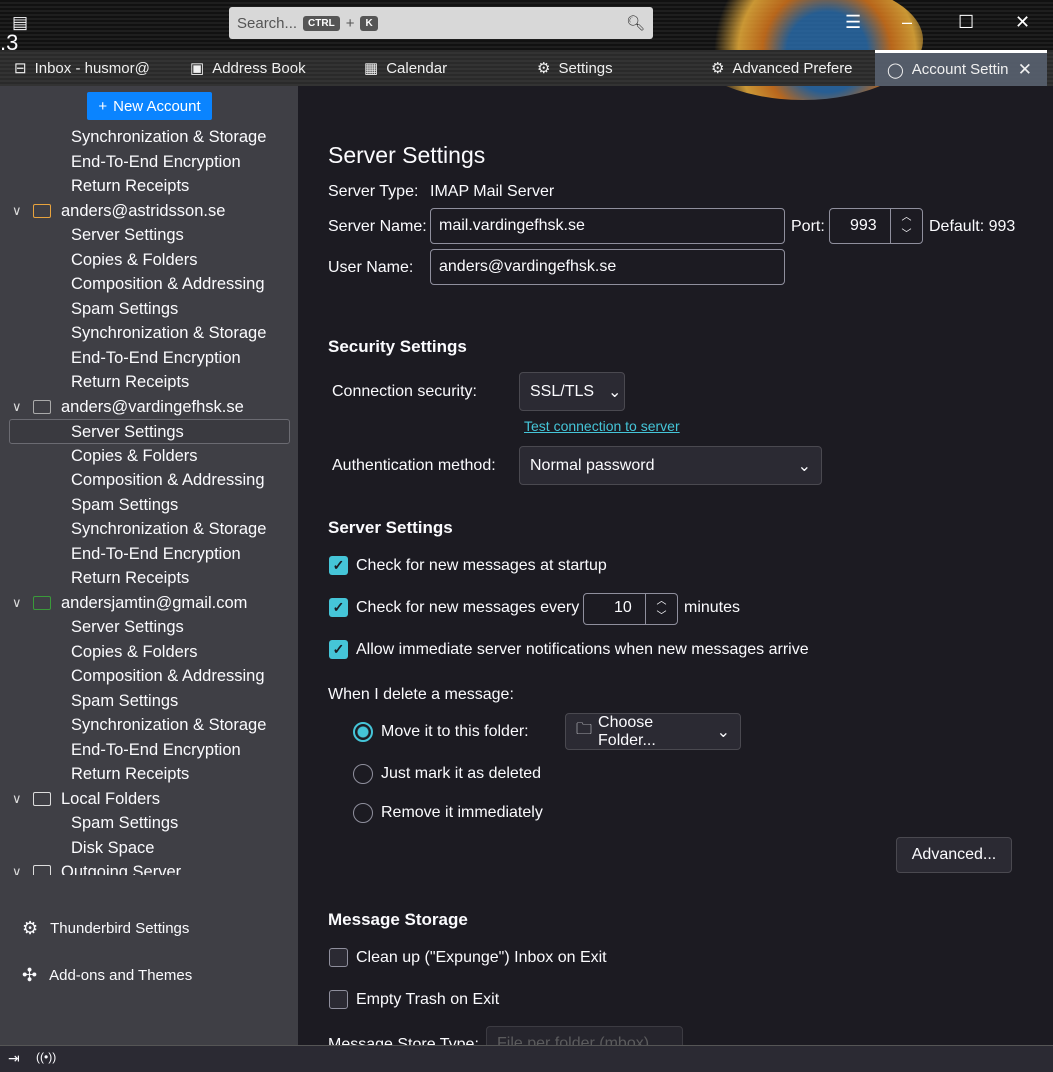  What do you see at coordinates (149, 603) in the screenshot?
I see `sidebar-account: ∨ andersjamtin@gmail.com` at bounding box center [149, 603].